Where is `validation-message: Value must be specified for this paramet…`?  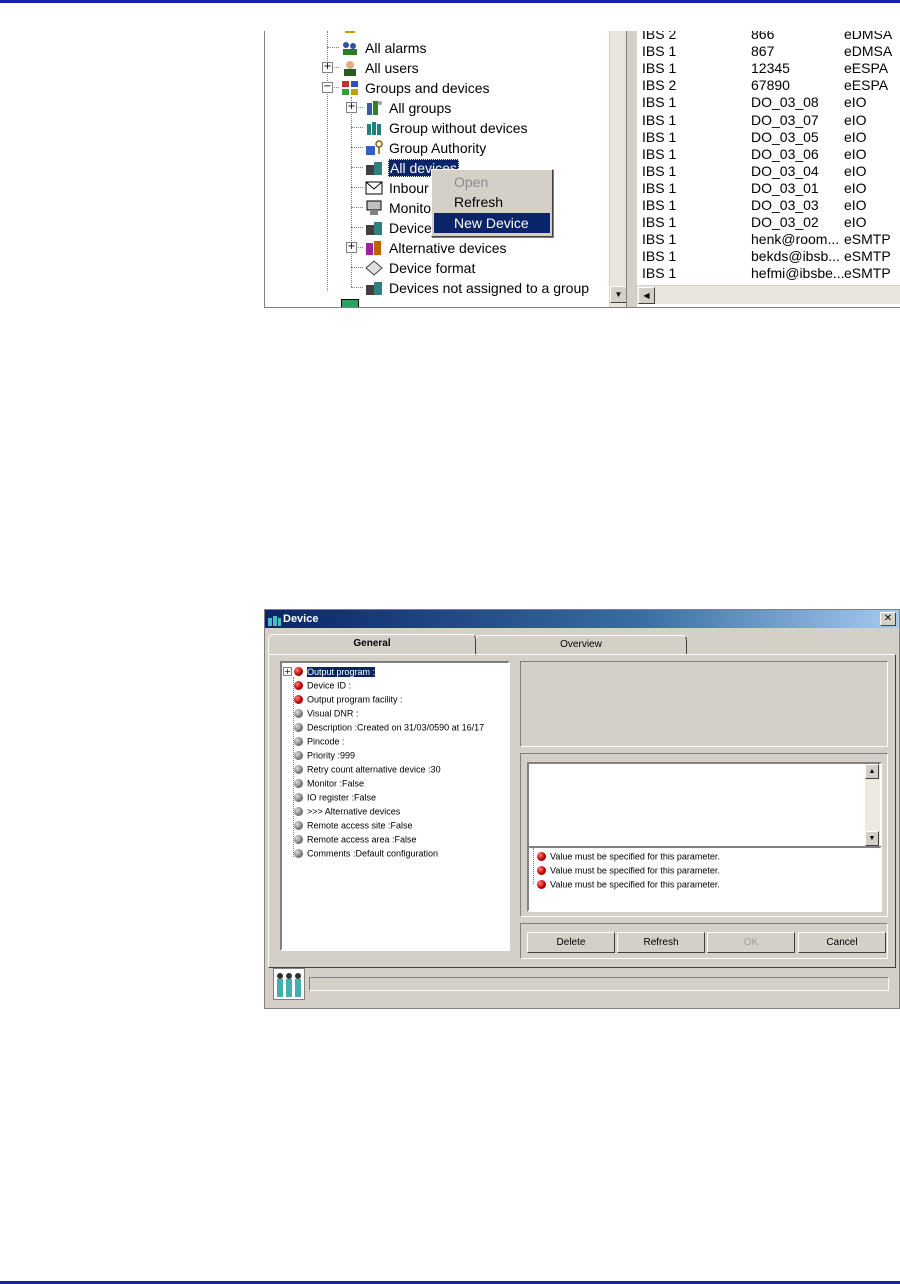
validation-message: Value must be specified for this paramet… is located at coordinates (628, 856).